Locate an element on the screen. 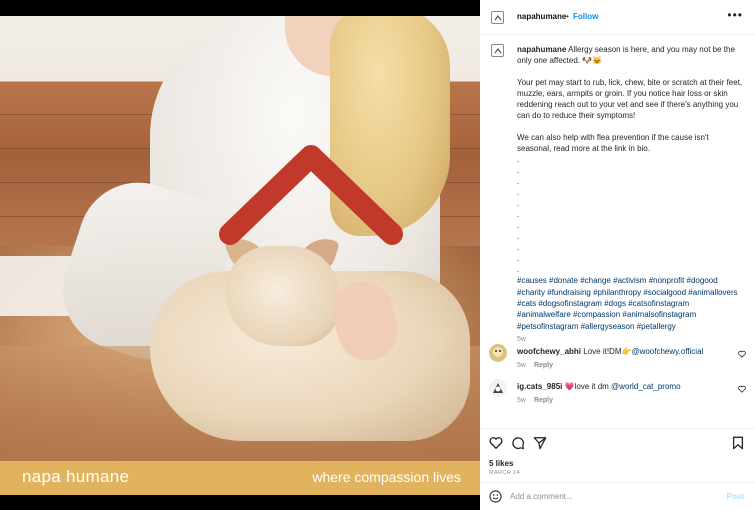 The image size is (754, 510). hashtag-link: #activism is located at coordinates (629, 280).